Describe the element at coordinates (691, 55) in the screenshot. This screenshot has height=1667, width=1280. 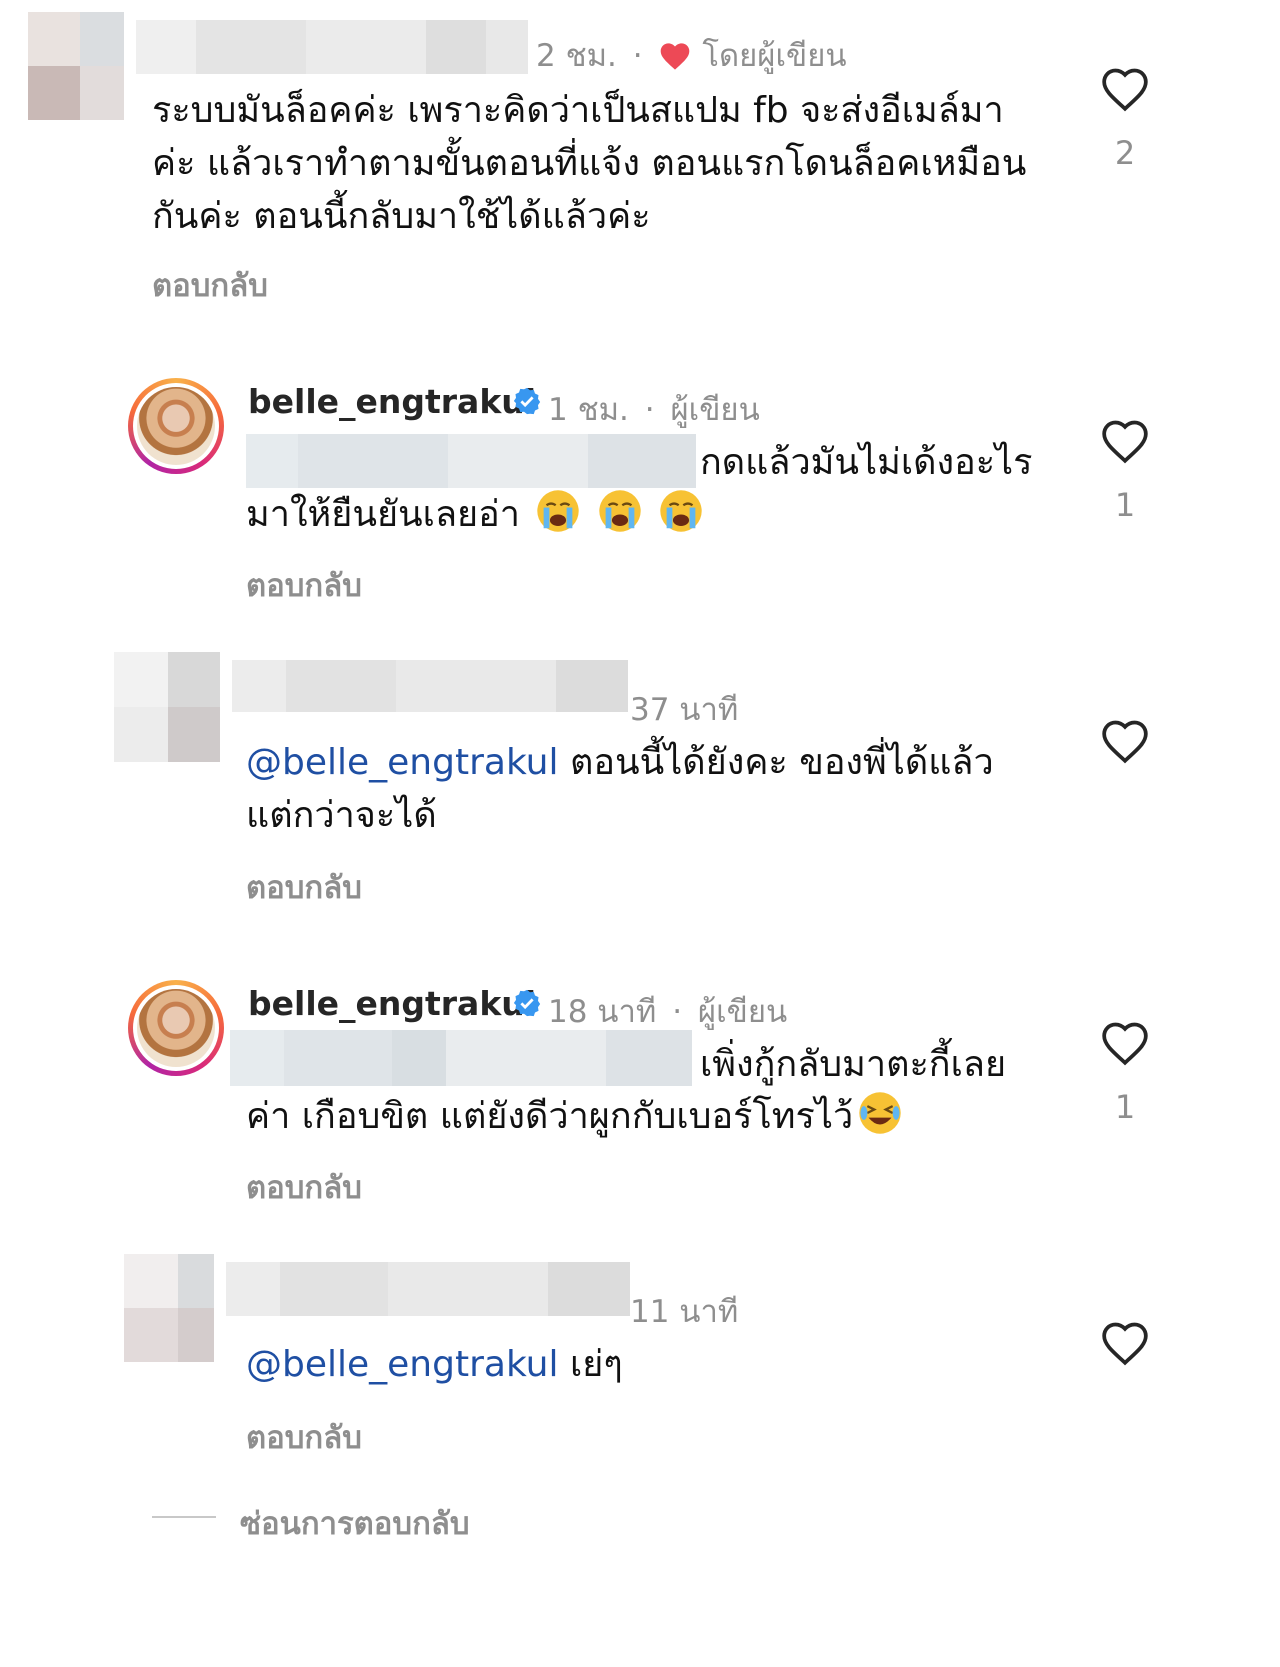
I see `comment-meta: 2 ชม. · โดยผู้เขียน` at that location.